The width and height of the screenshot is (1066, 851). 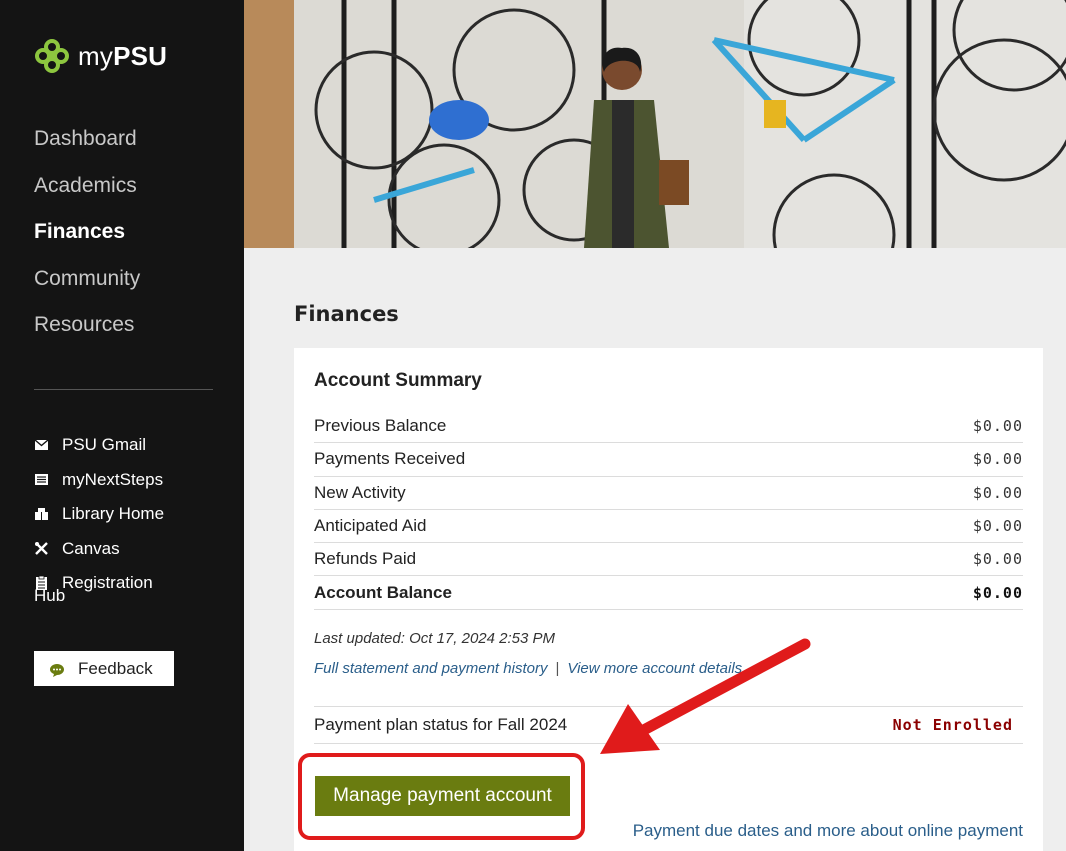 I want to click on statement-history-link: Full statement and payment history, so click(x=430, y=668).